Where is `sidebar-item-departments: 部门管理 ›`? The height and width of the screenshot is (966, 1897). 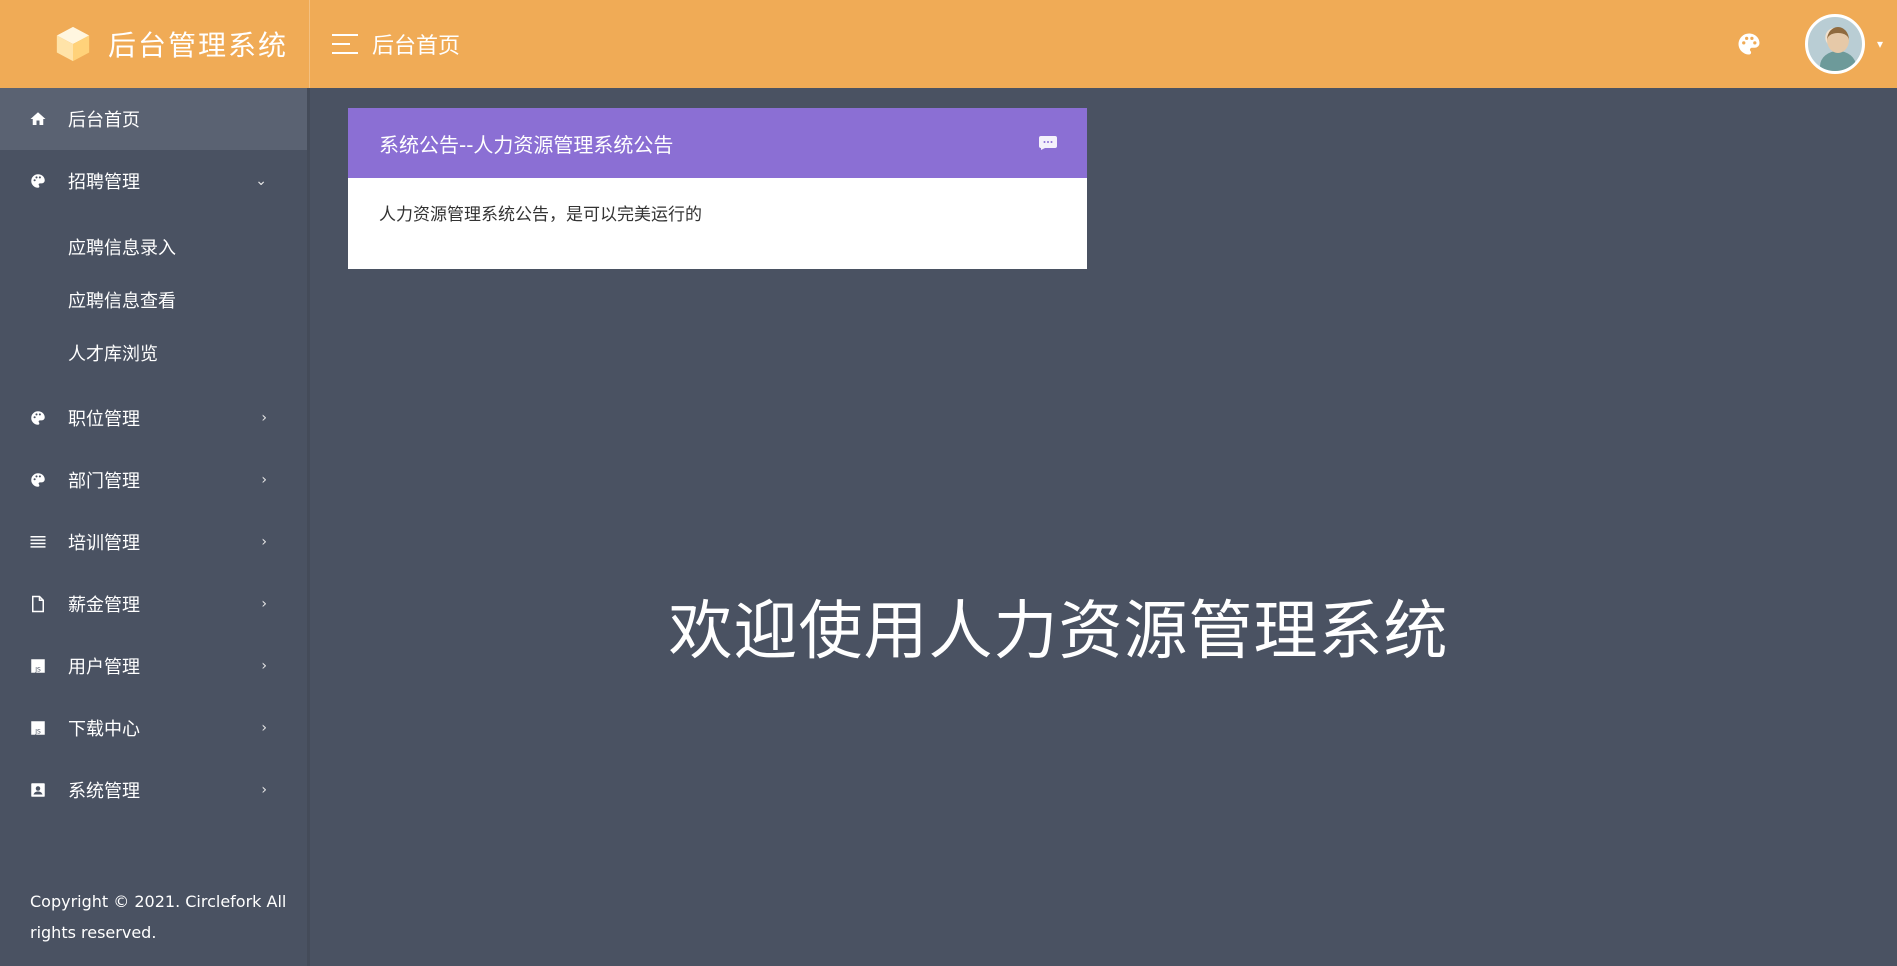 sidebar-item-departments: 部门管理 › is located at coordinates (153, 480).